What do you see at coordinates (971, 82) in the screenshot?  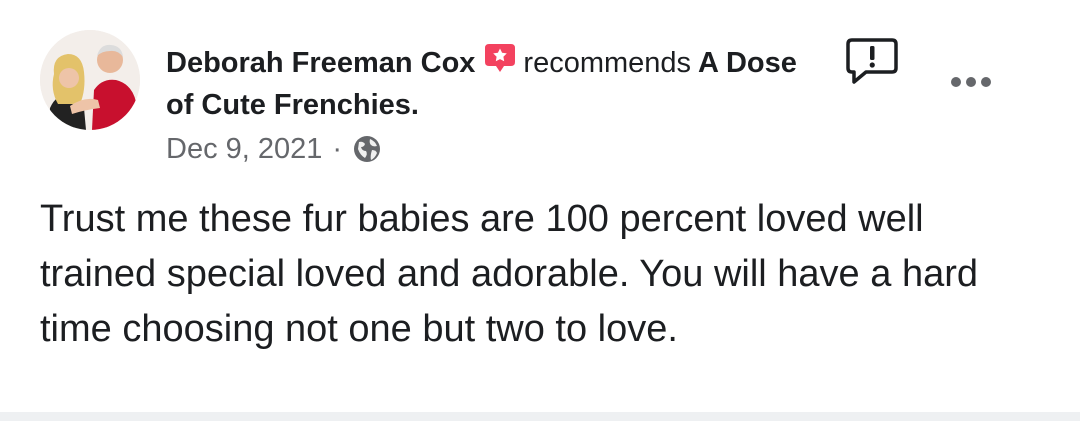 I see `more-options-icon` at bounding box center [971, 82].